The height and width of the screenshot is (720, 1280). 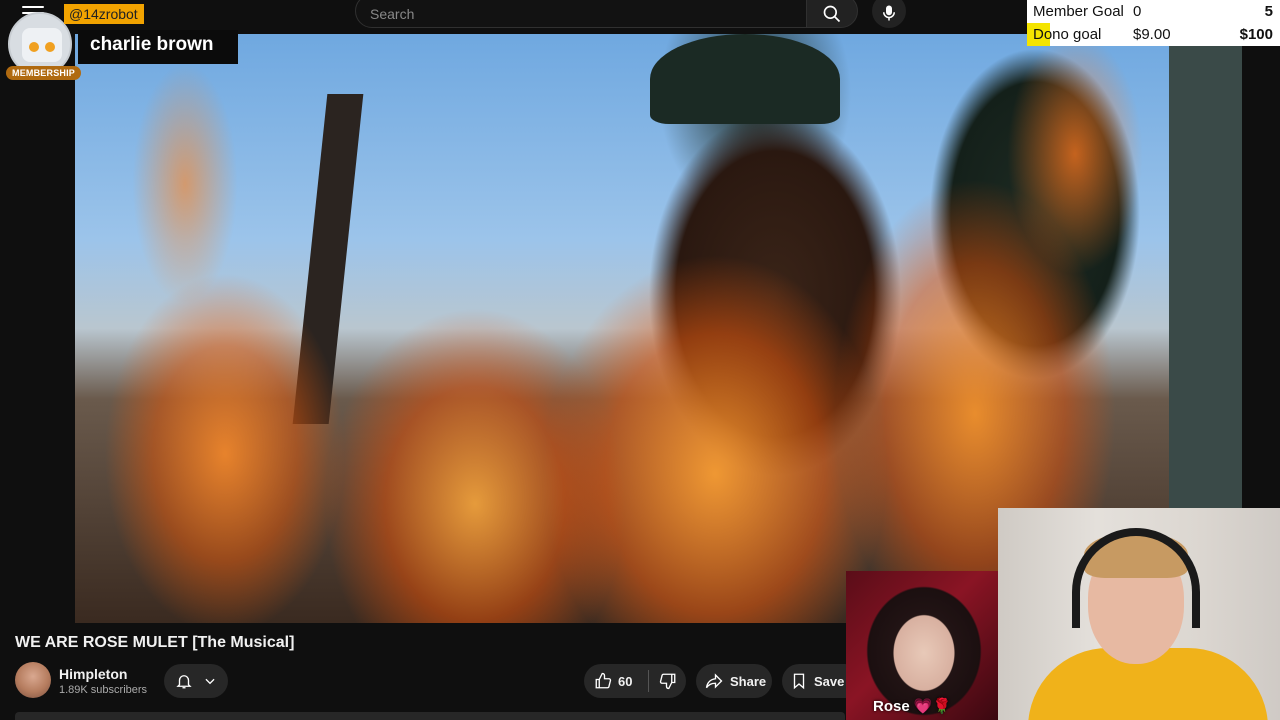 I want to click on goals-overlay: Member Goal 0 5 Dono goal $9.00 $100, so click(x=1153, y=23).